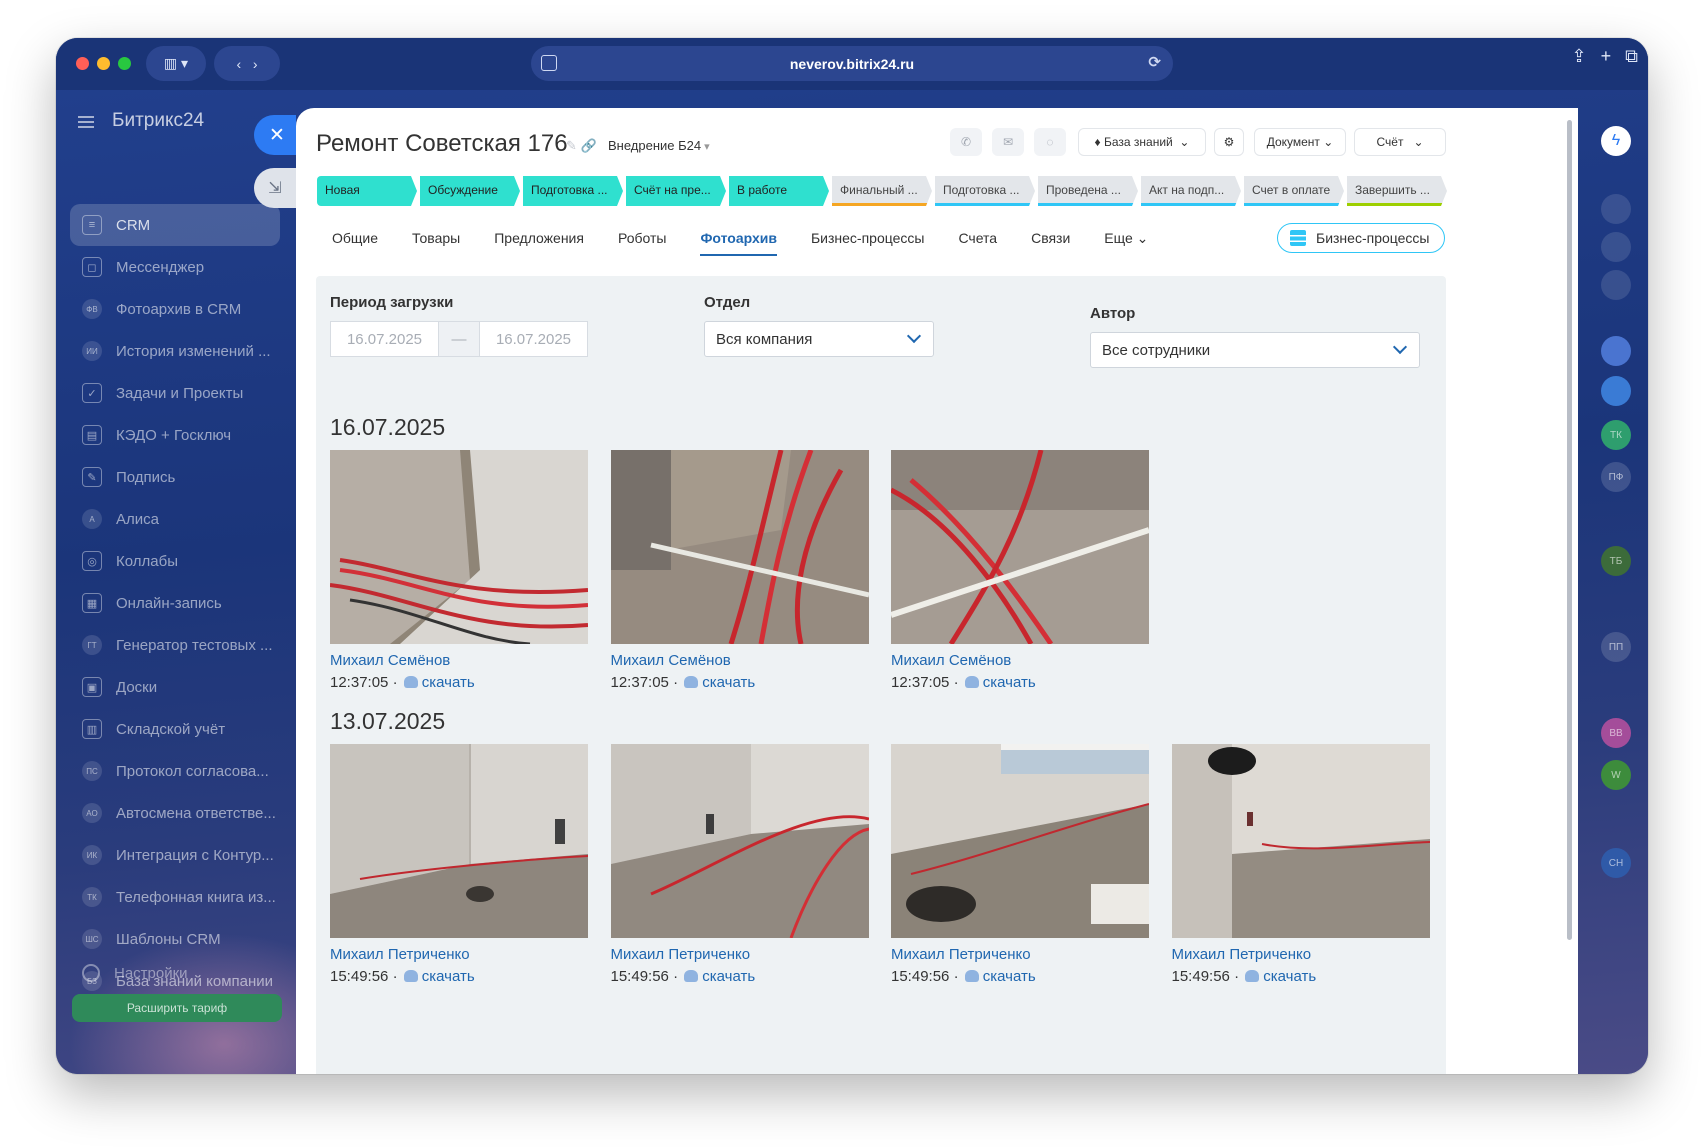 The width and height of the screenshot is (1704, 1148). Describe the element at coordinates (247, 63) in the screenshot. I see `back-forward-buttons: ‹ ›` at that location.